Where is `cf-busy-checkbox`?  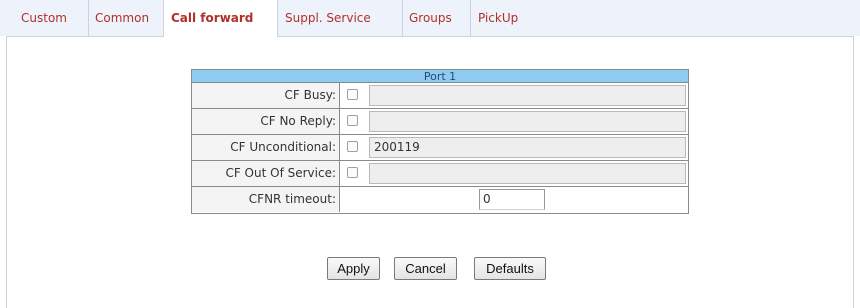 cf-busy-checkbox is located at coordinates (352, 94).